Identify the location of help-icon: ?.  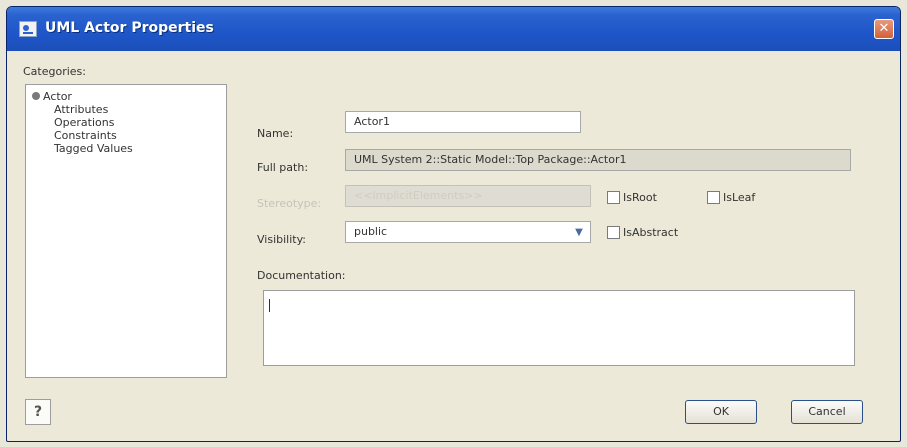
(38, 412).